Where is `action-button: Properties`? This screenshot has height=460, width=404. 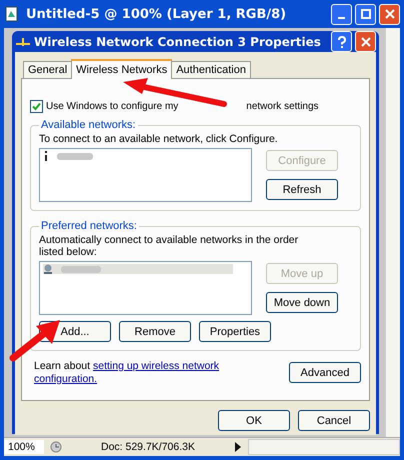 action-button: Properties is located at coordinates (235, 331).